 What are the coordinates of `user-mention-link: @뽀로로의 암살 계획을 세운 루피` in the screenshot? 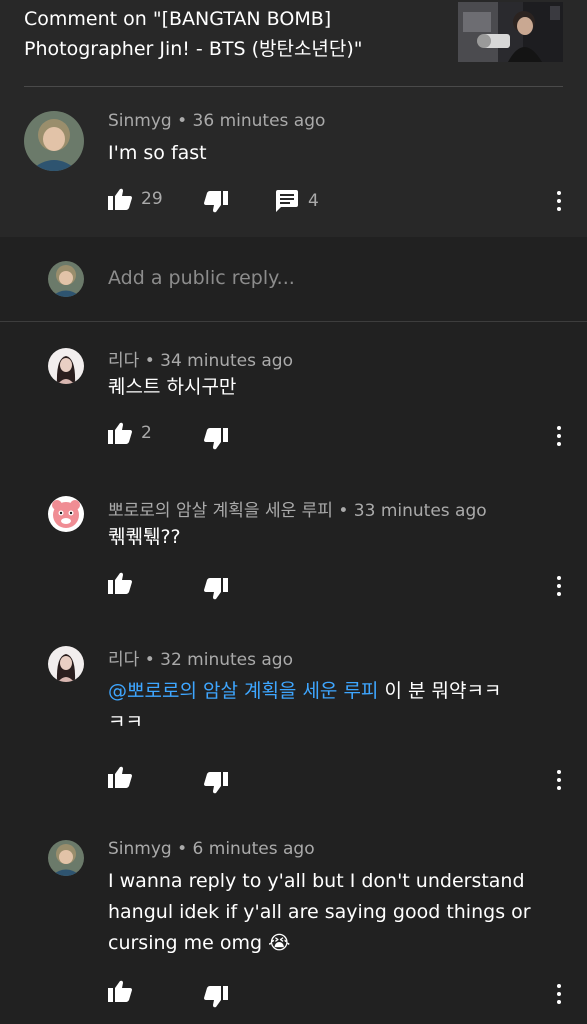 It's located at (243, 691).